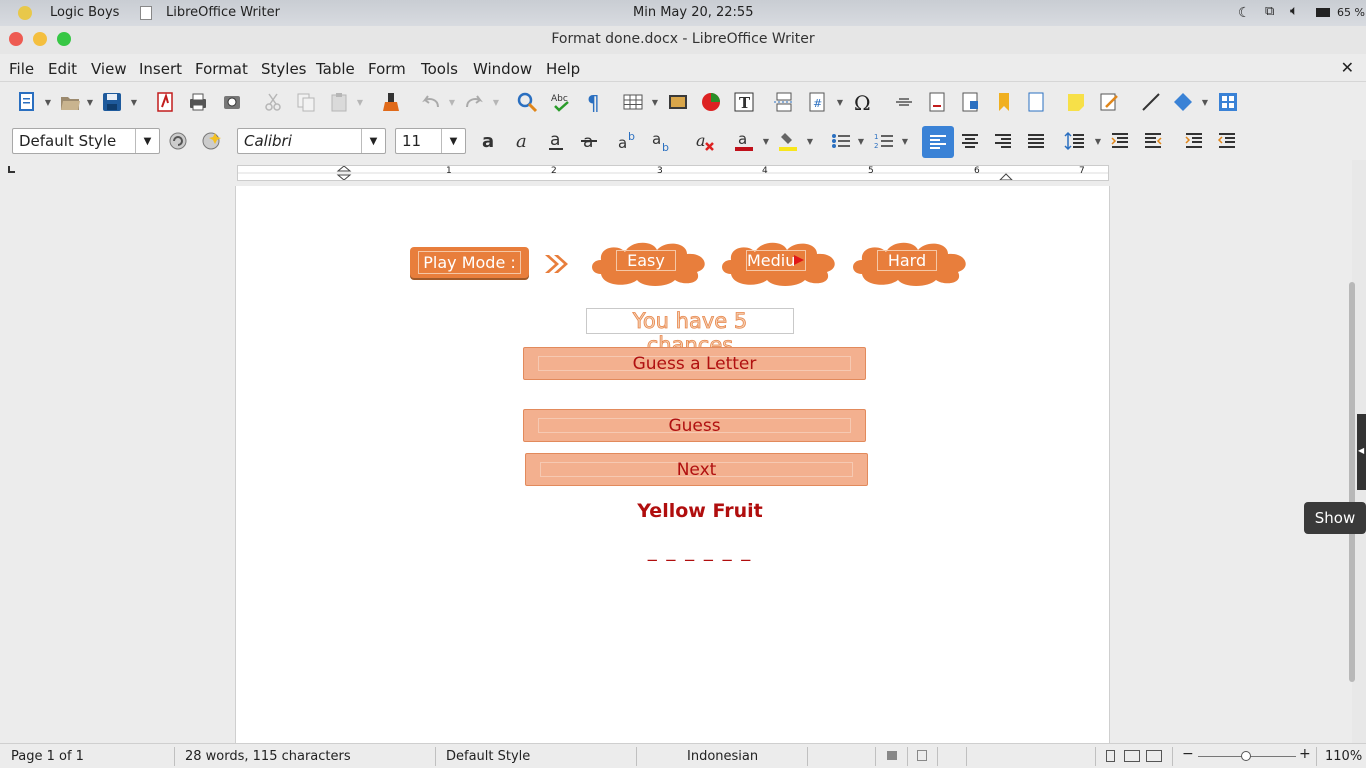  Describe the element at coordinates (711, 102) in the screenshot. I see `insert-chart-icon` at that location.